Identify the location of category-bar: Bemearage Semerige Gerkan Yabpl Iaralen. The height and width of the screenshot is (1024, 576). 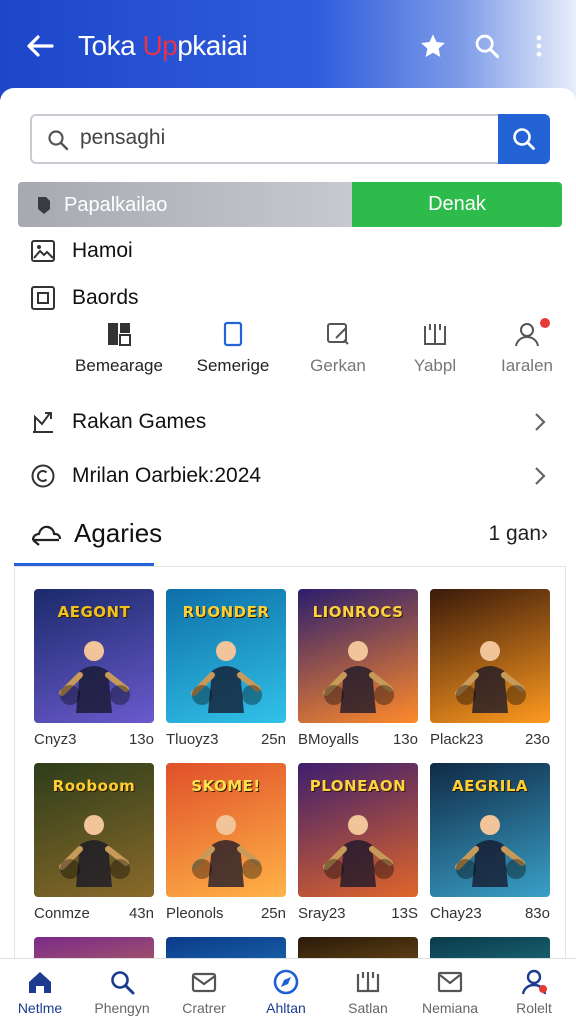
(288, 349).